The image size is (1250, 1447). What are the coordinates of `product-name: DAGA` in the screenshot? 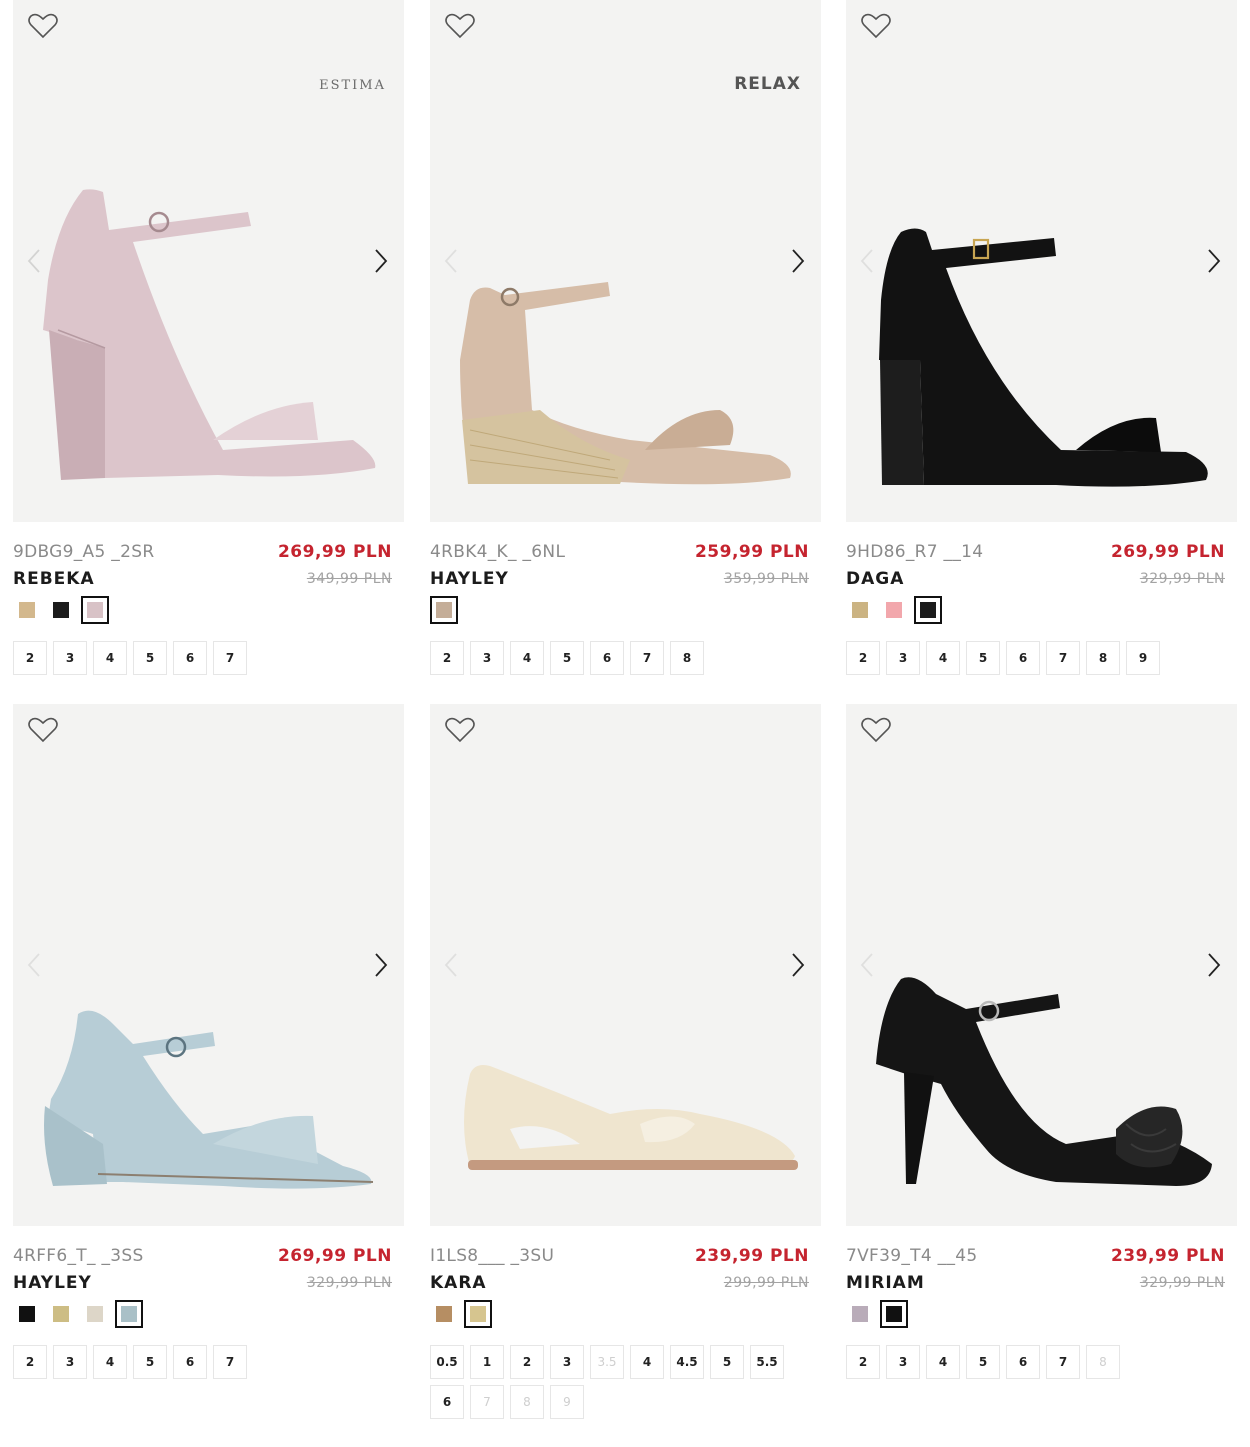 It's located at (875, 579).